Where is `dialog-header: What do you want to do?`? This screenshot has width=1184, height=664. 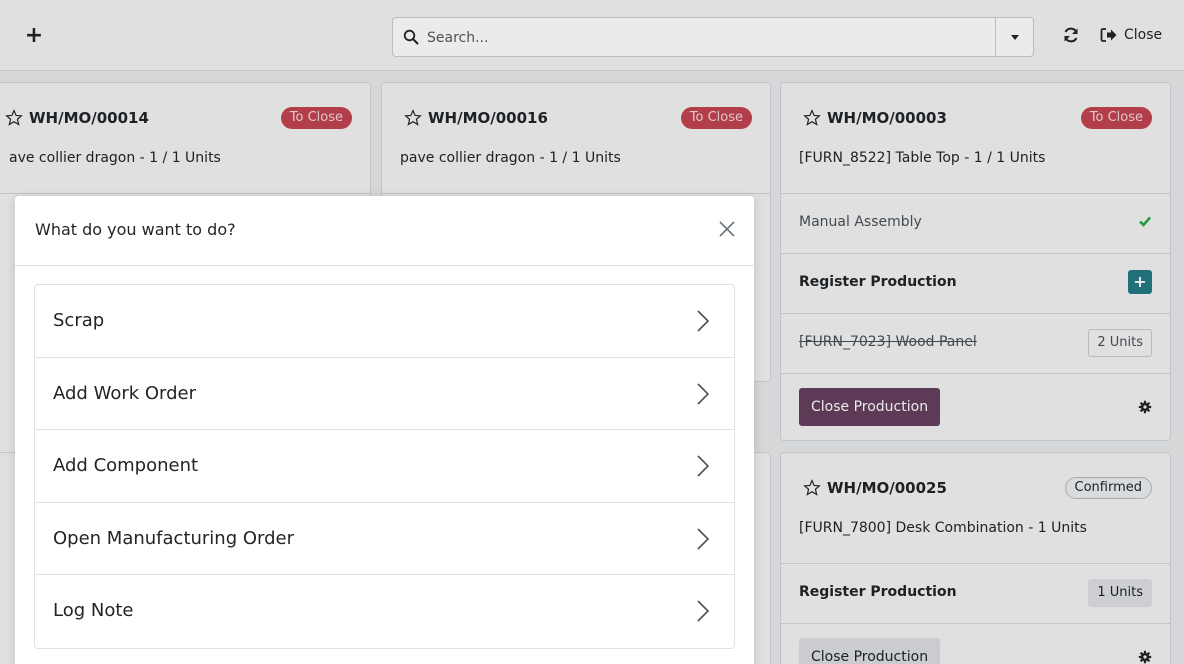 dialog-header: What do you want to do? is located at coordinates (384, 231).